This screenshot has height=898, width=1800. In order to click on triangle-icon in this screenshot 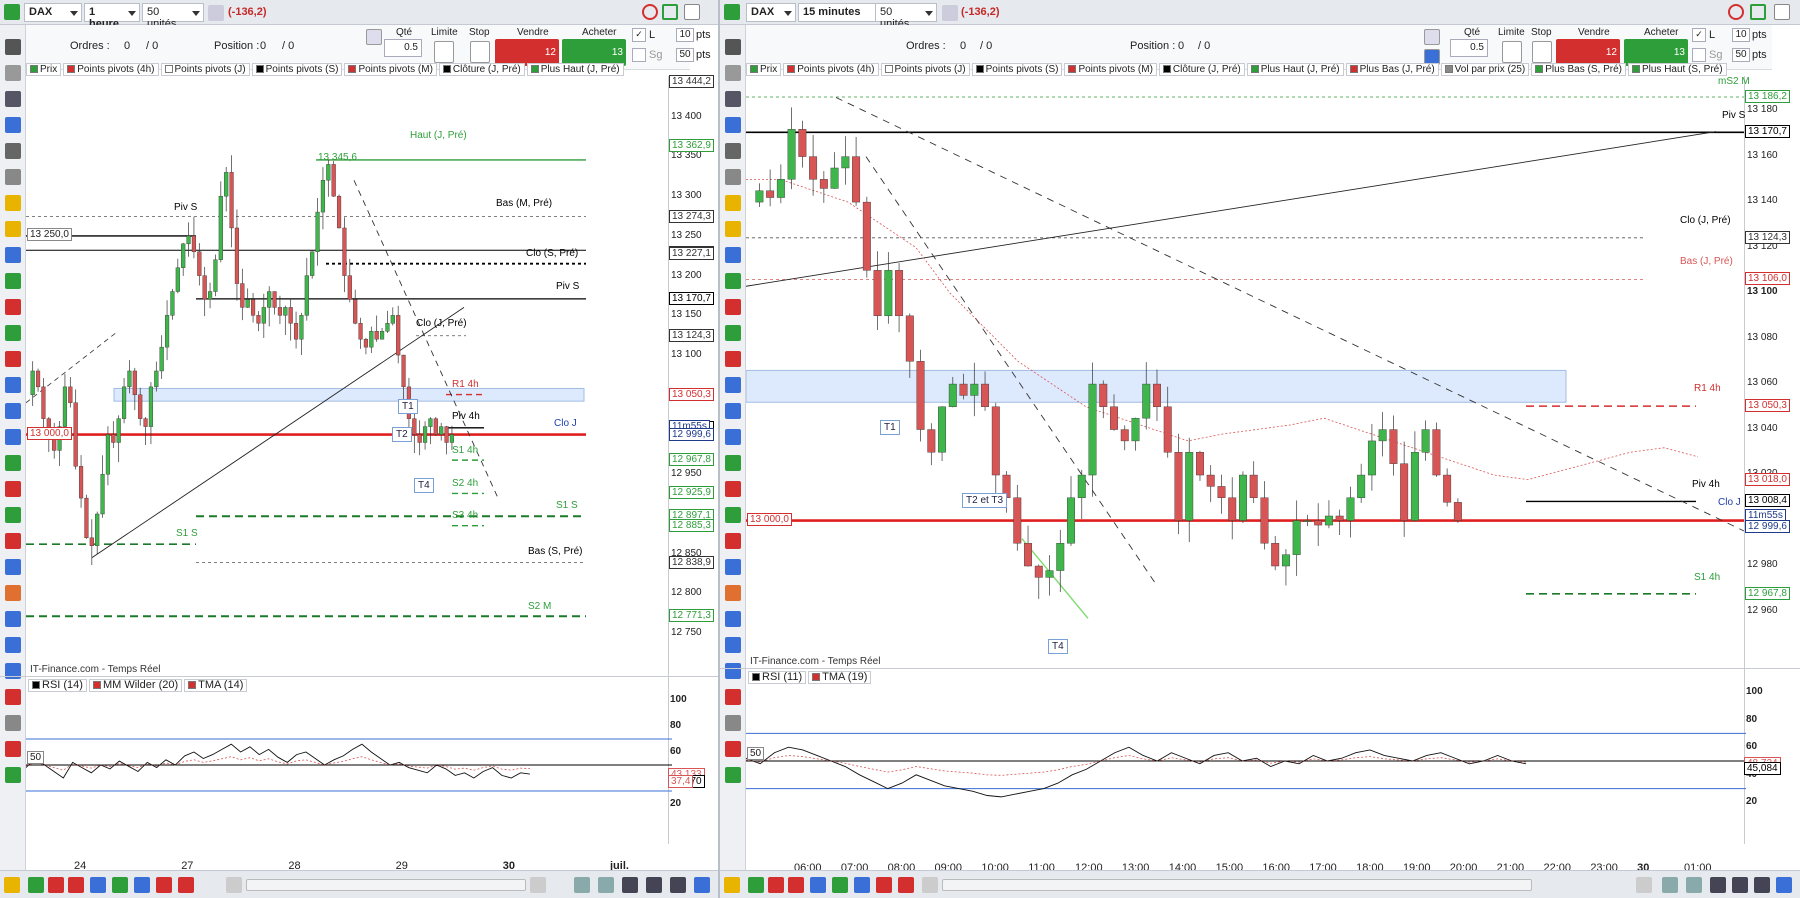, I will do `click(733, 567)`.